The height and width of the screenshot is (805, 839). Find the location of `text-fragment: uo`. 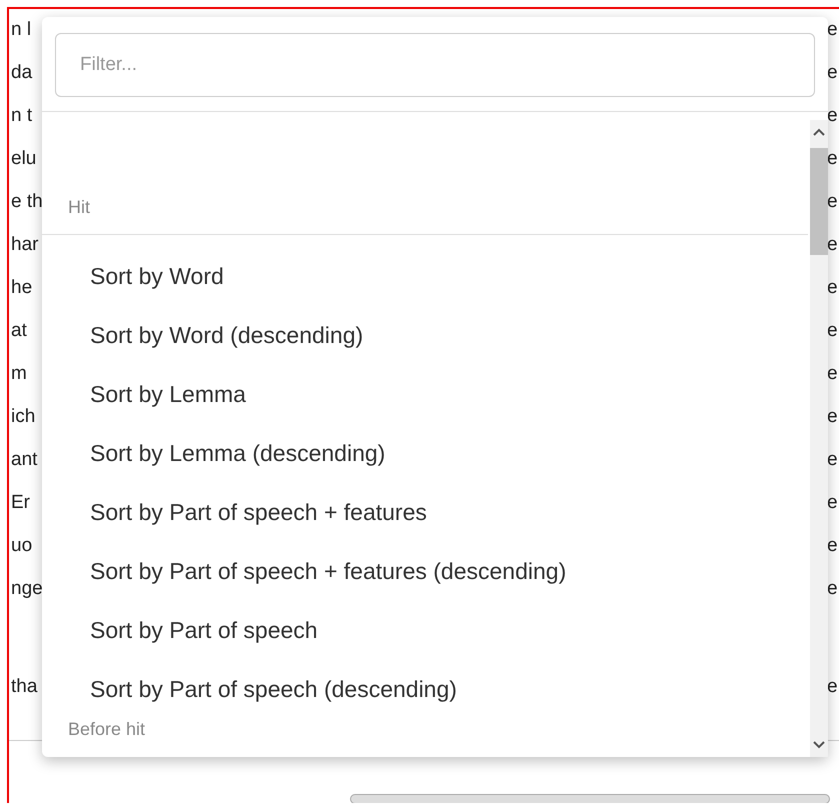

text-fragment: uo is located at coordinates (22, 546).